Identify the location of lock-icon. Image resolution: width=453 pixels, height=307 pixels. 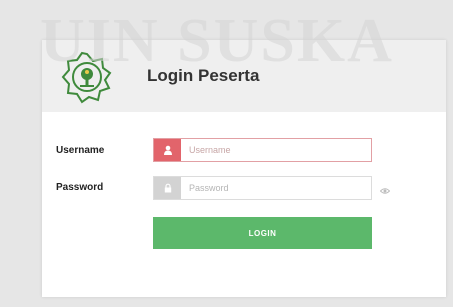
(167, 188).